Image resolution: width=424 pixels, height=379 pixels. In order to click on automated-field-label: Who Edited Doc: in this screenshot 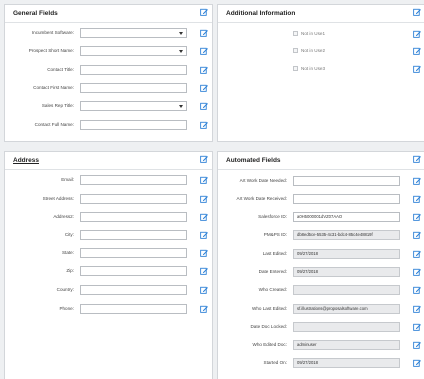, I will do `click(269, 344)`.